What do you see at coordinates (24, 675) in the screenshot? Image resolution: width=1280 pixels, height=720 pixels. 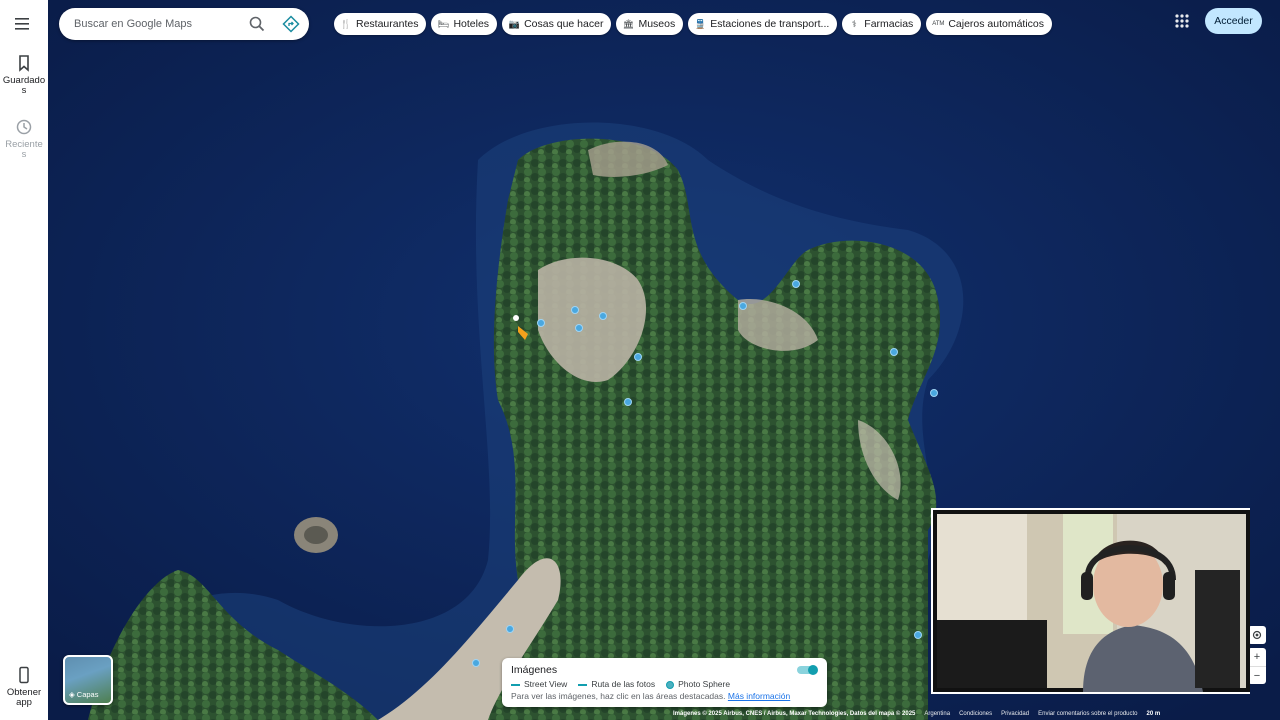 I see `phone-icon` at bounding box center [24, 675].